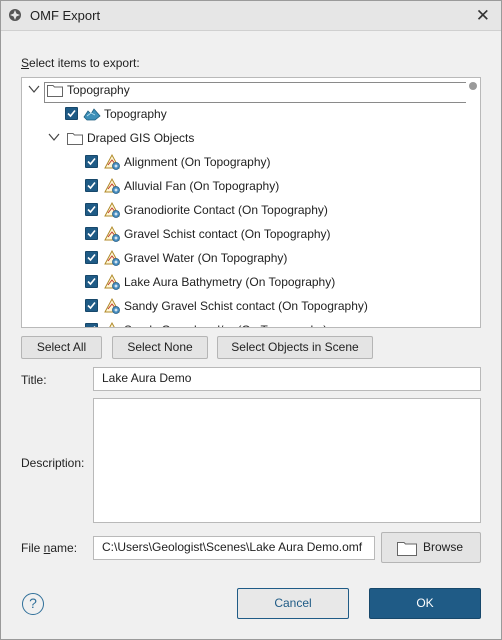  Describe the element at coordinates (80, 63) in the screenshot. I see `select-items-label: Select items to export:` at that location.